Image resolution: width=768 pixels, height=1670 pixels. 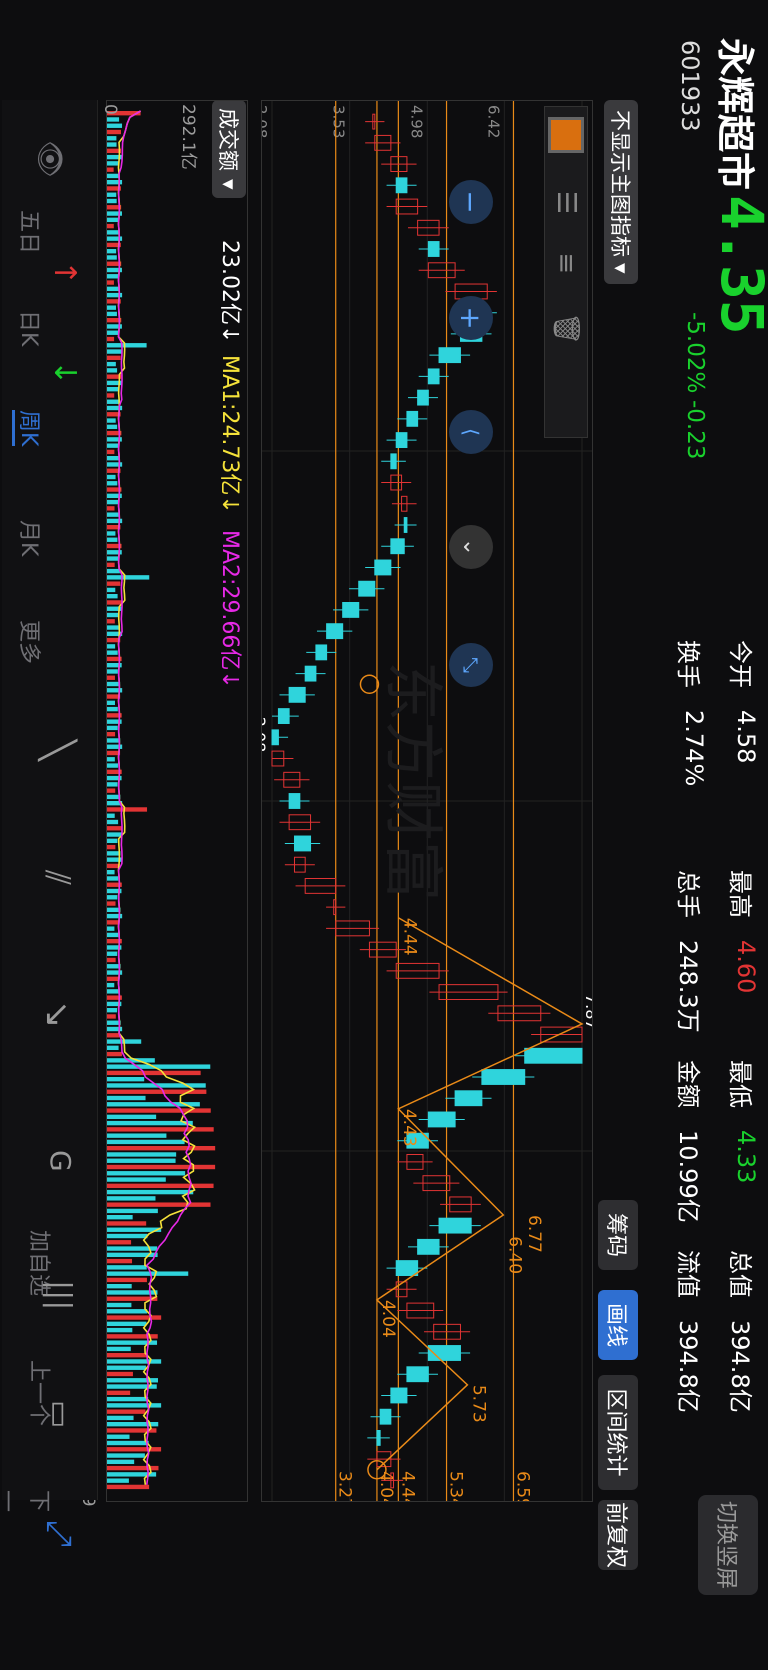 What do you see at coordinates (64, 273) in the screenshot?
I see `arrow-up-icon: ↑` at bounding box center [64, 273].